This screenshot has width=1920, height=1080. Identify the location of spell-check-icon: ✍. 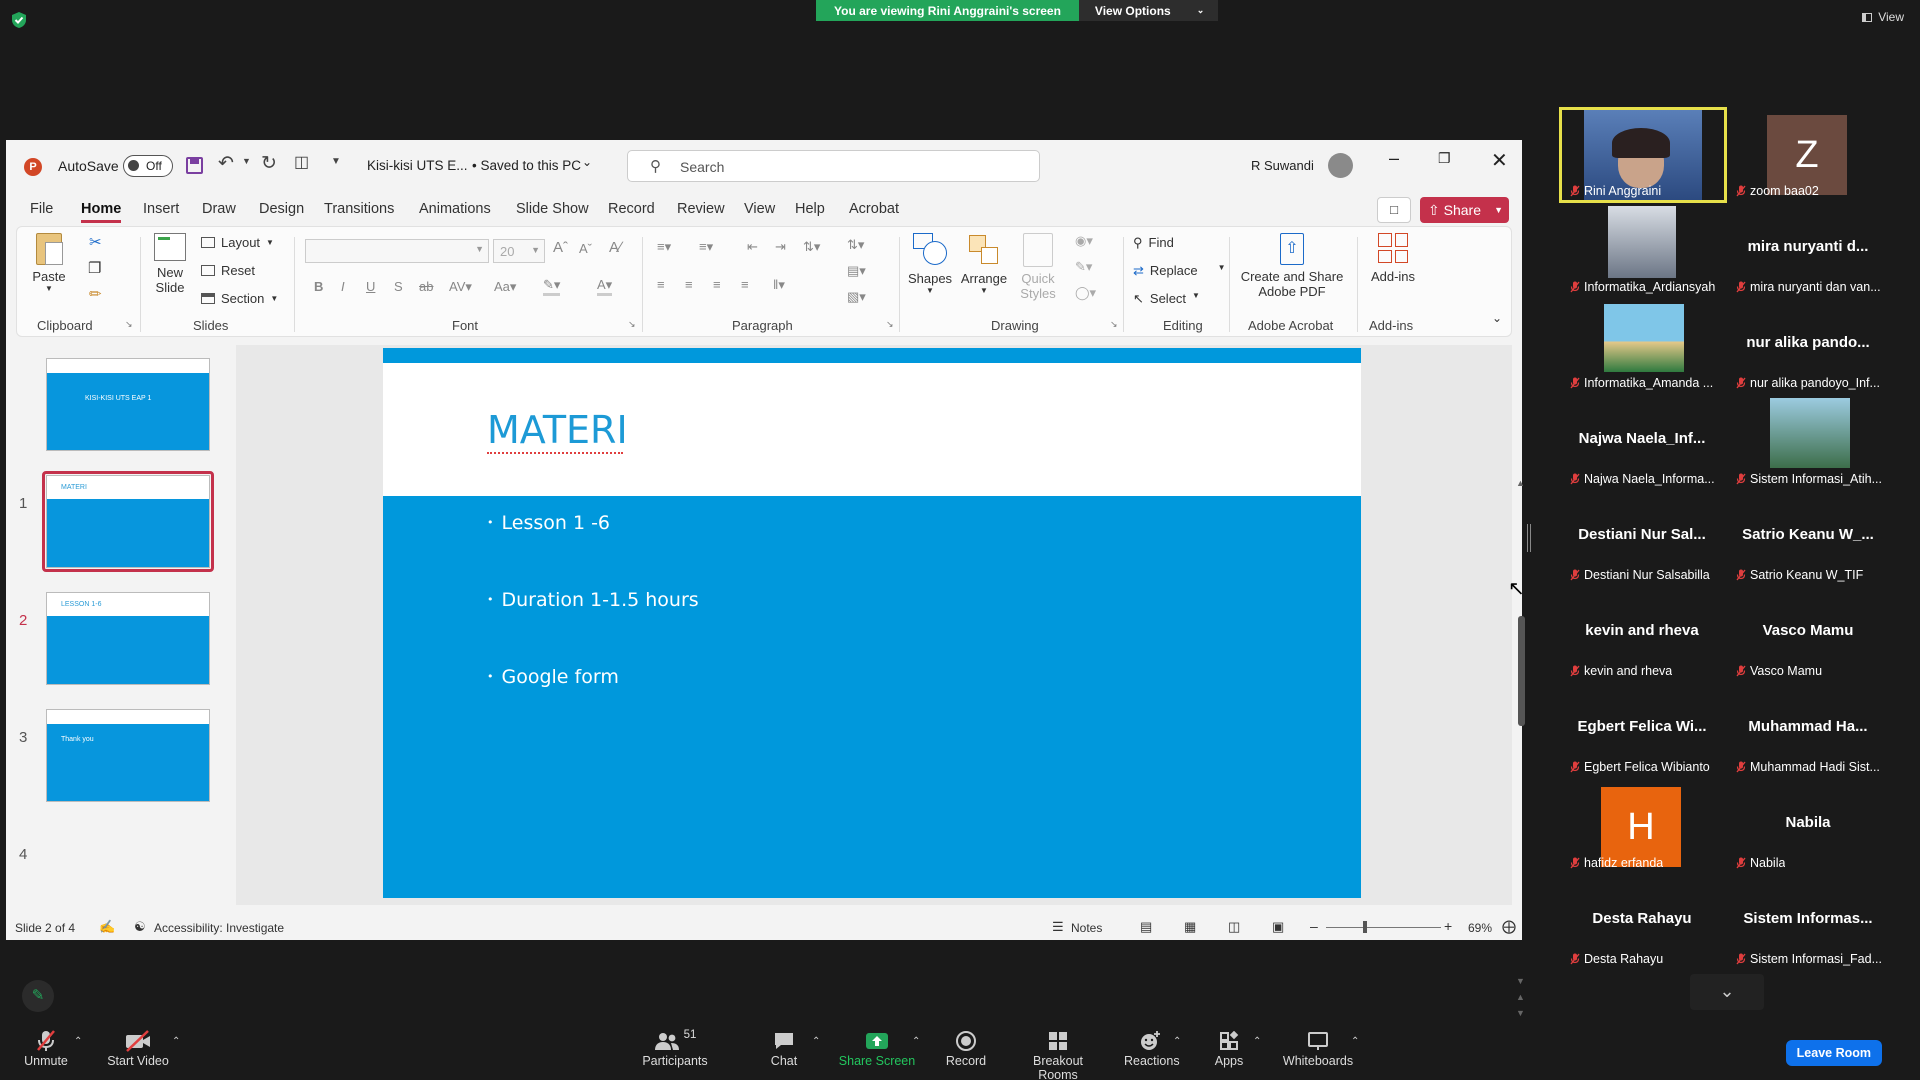
(107, 927).